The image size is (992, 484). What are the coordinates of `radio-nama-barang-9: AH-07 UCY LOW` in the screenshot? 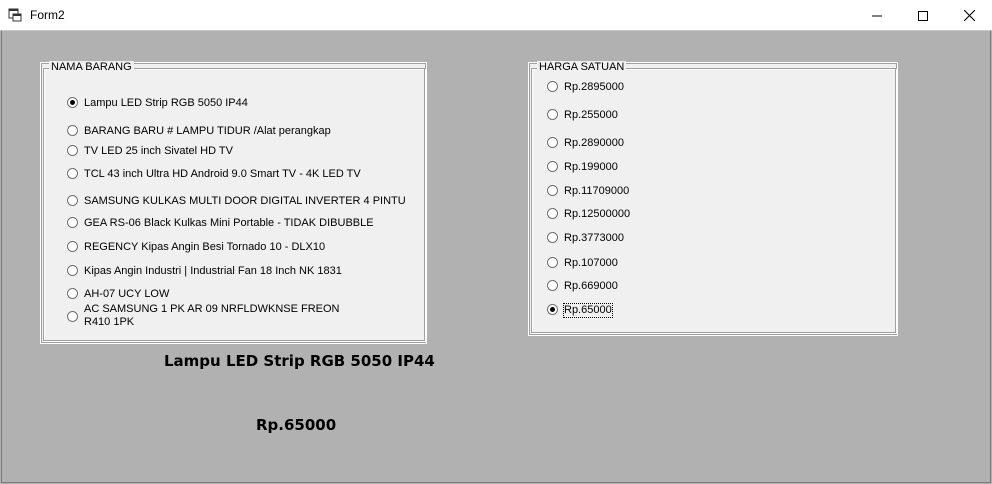 It's located at (118, 294).